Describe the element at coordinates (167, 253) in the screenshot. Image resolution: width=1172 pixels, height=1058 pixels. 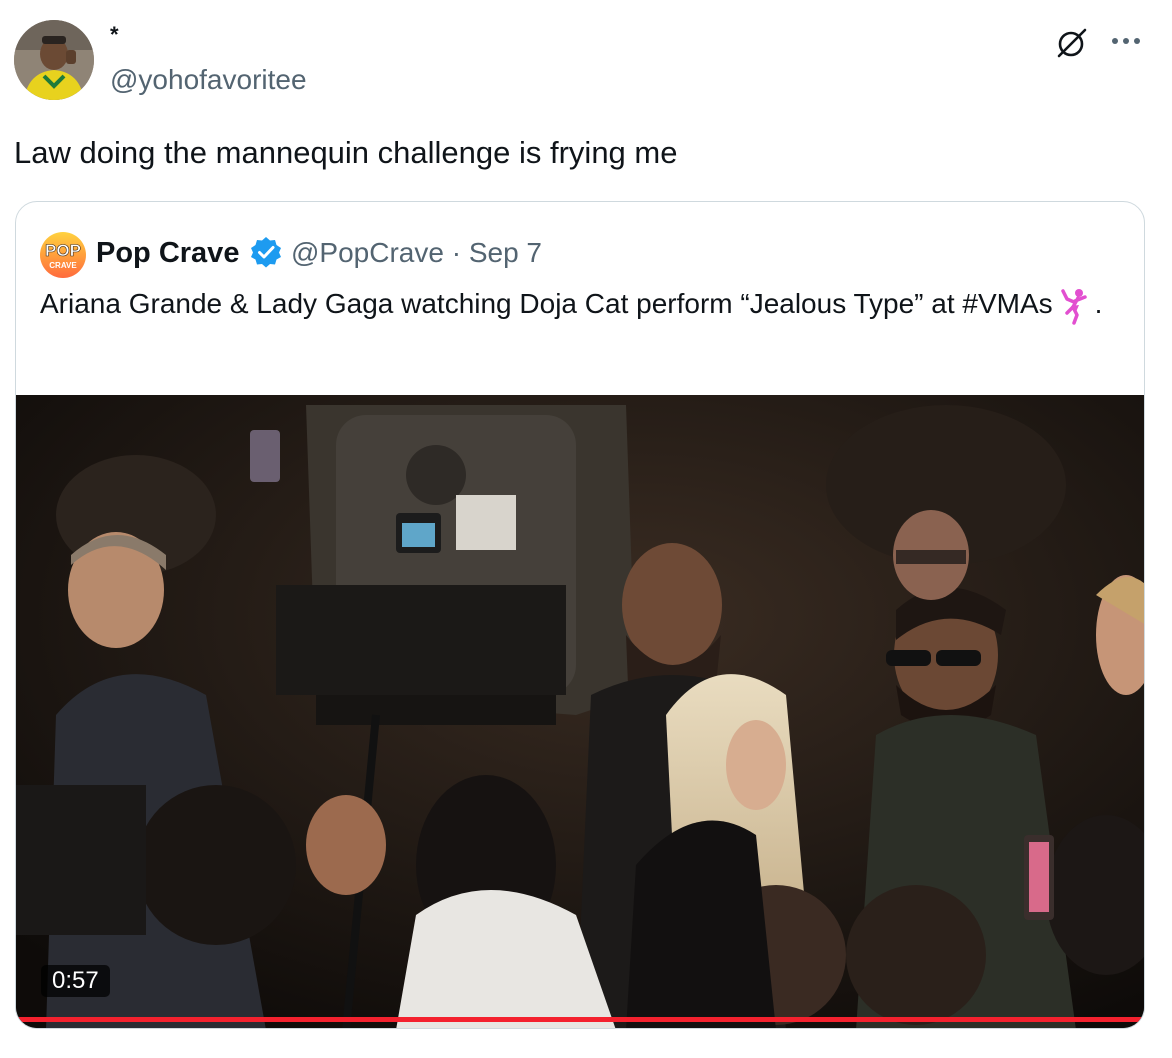
I see `quoted-display-name: Pop Crave` at that location.